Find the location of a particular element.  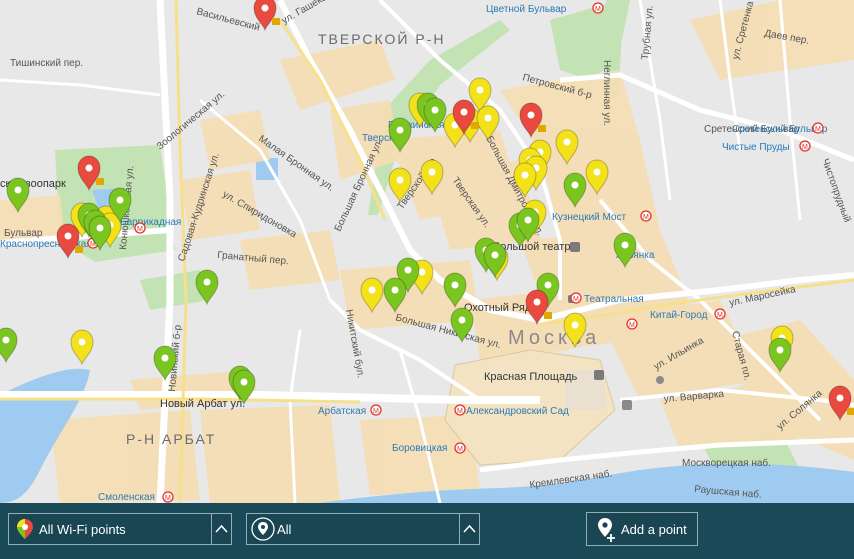

type-filter-label: All is located at coordinates (284, 529).